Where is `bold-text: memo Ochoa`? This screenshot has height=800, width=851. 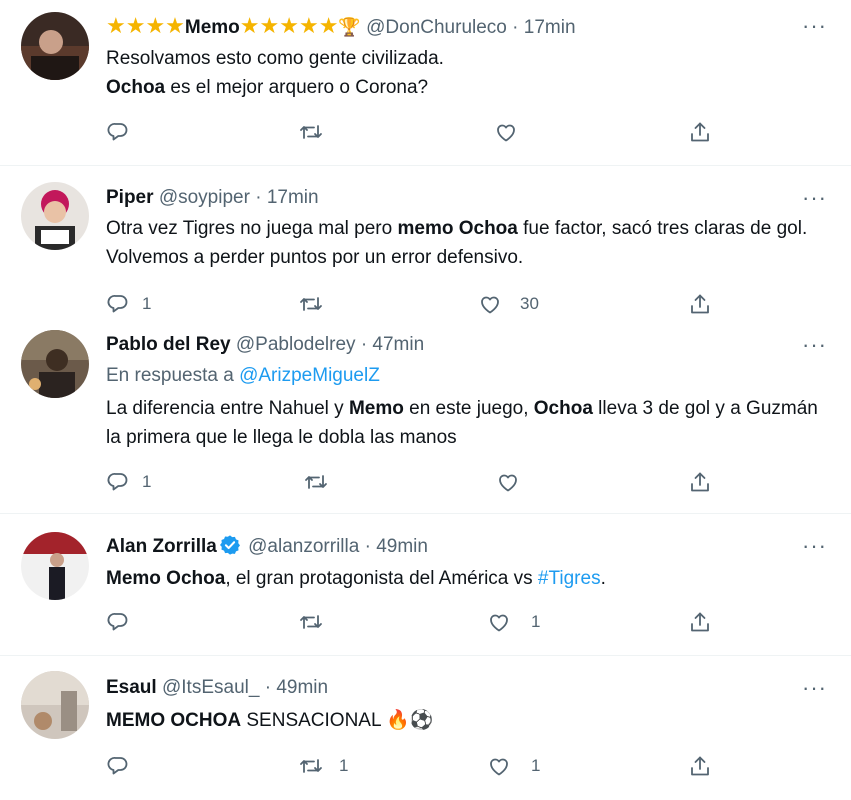
bold-text: memo Ochoa is located at coordinates (457, 228).